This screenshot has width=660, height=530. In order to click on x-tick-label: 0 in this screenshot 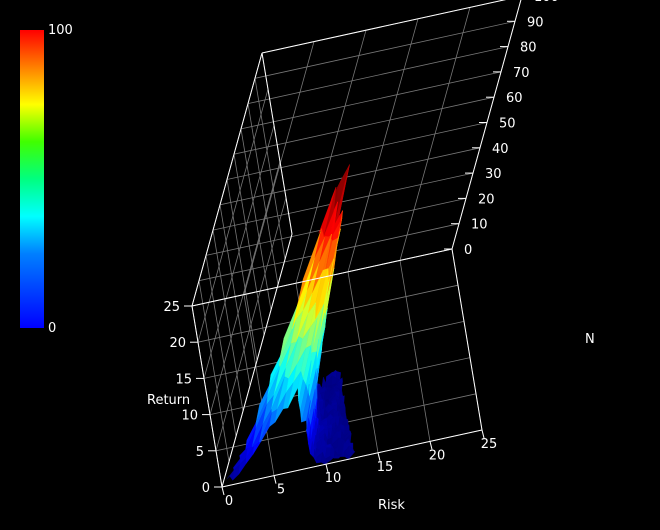, I will do `click(229, 501)`.